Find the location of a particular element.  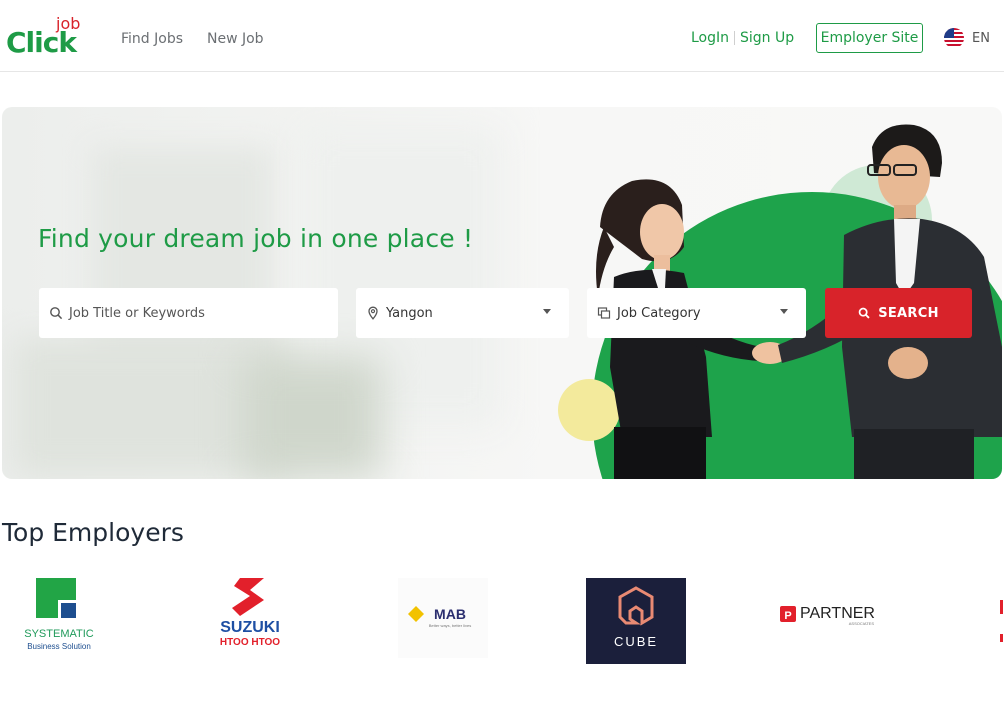

top-employers-title: Top Employers is located at coordinates (93, 532).